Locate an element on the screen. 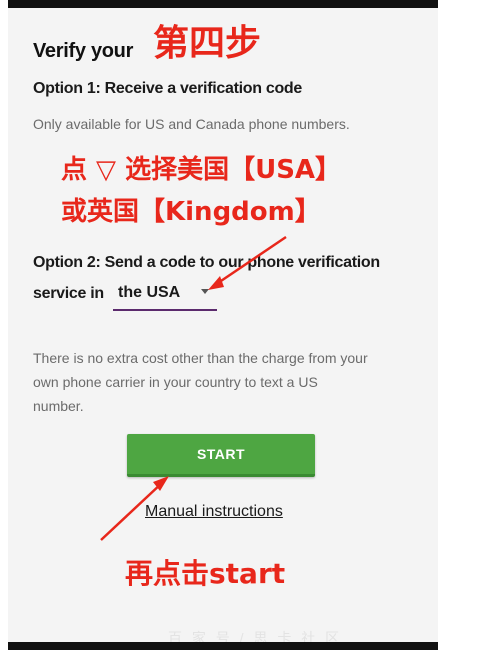 The width and height of the screenshot is (477, 650). dropdown-caret-icon is located at coordinates (205, 291).